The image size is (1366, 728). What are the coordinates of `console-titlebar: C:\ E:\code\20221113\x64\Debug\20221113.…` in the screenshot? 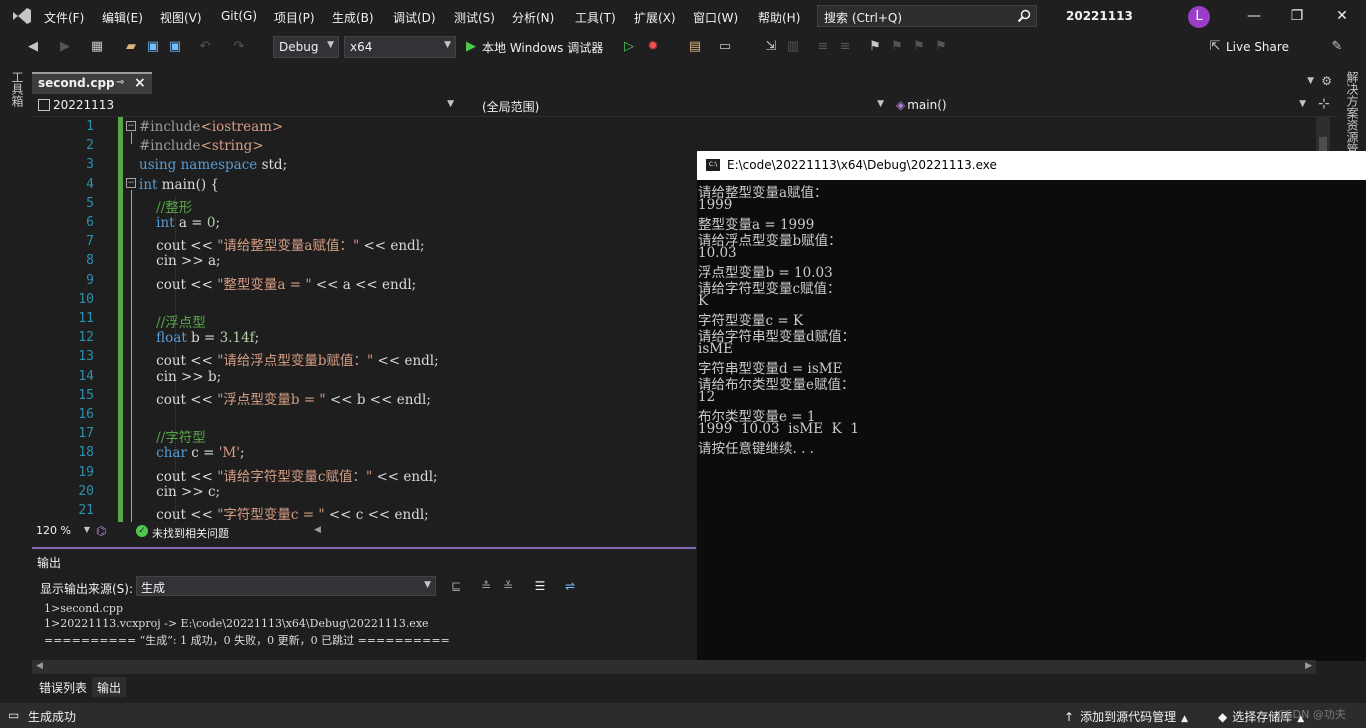 It's located at (1031, 165).